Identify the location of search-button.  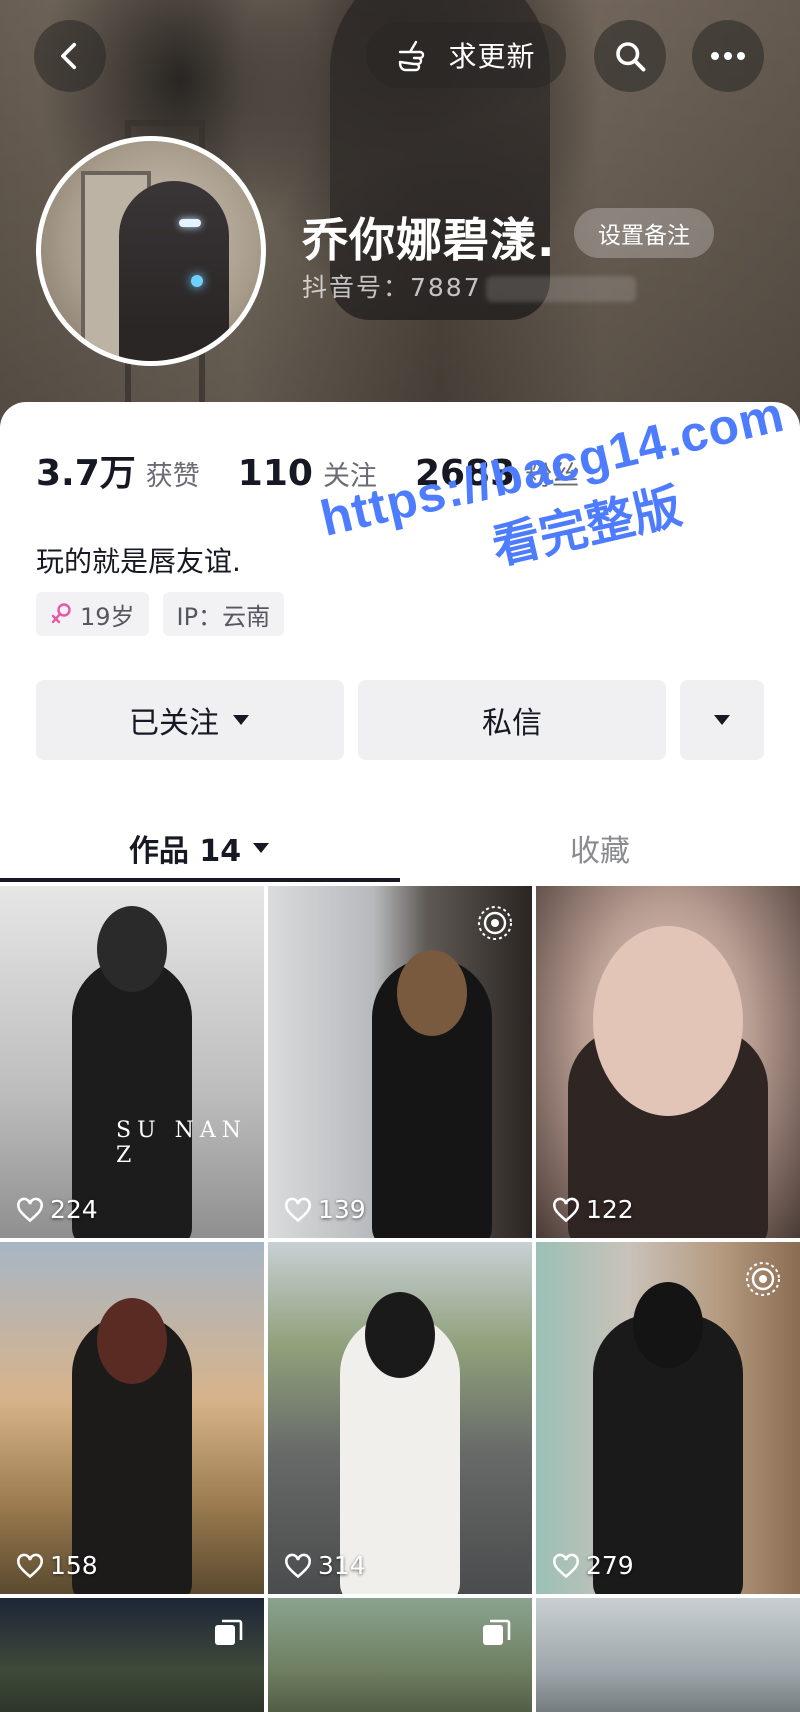
(630, 56).